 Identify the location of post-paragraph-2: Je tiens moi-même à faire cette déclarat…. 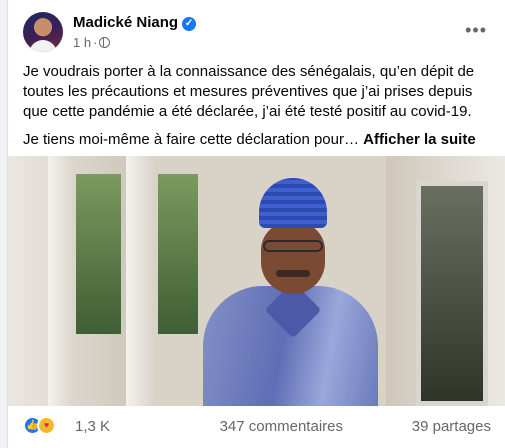
(249, 139).